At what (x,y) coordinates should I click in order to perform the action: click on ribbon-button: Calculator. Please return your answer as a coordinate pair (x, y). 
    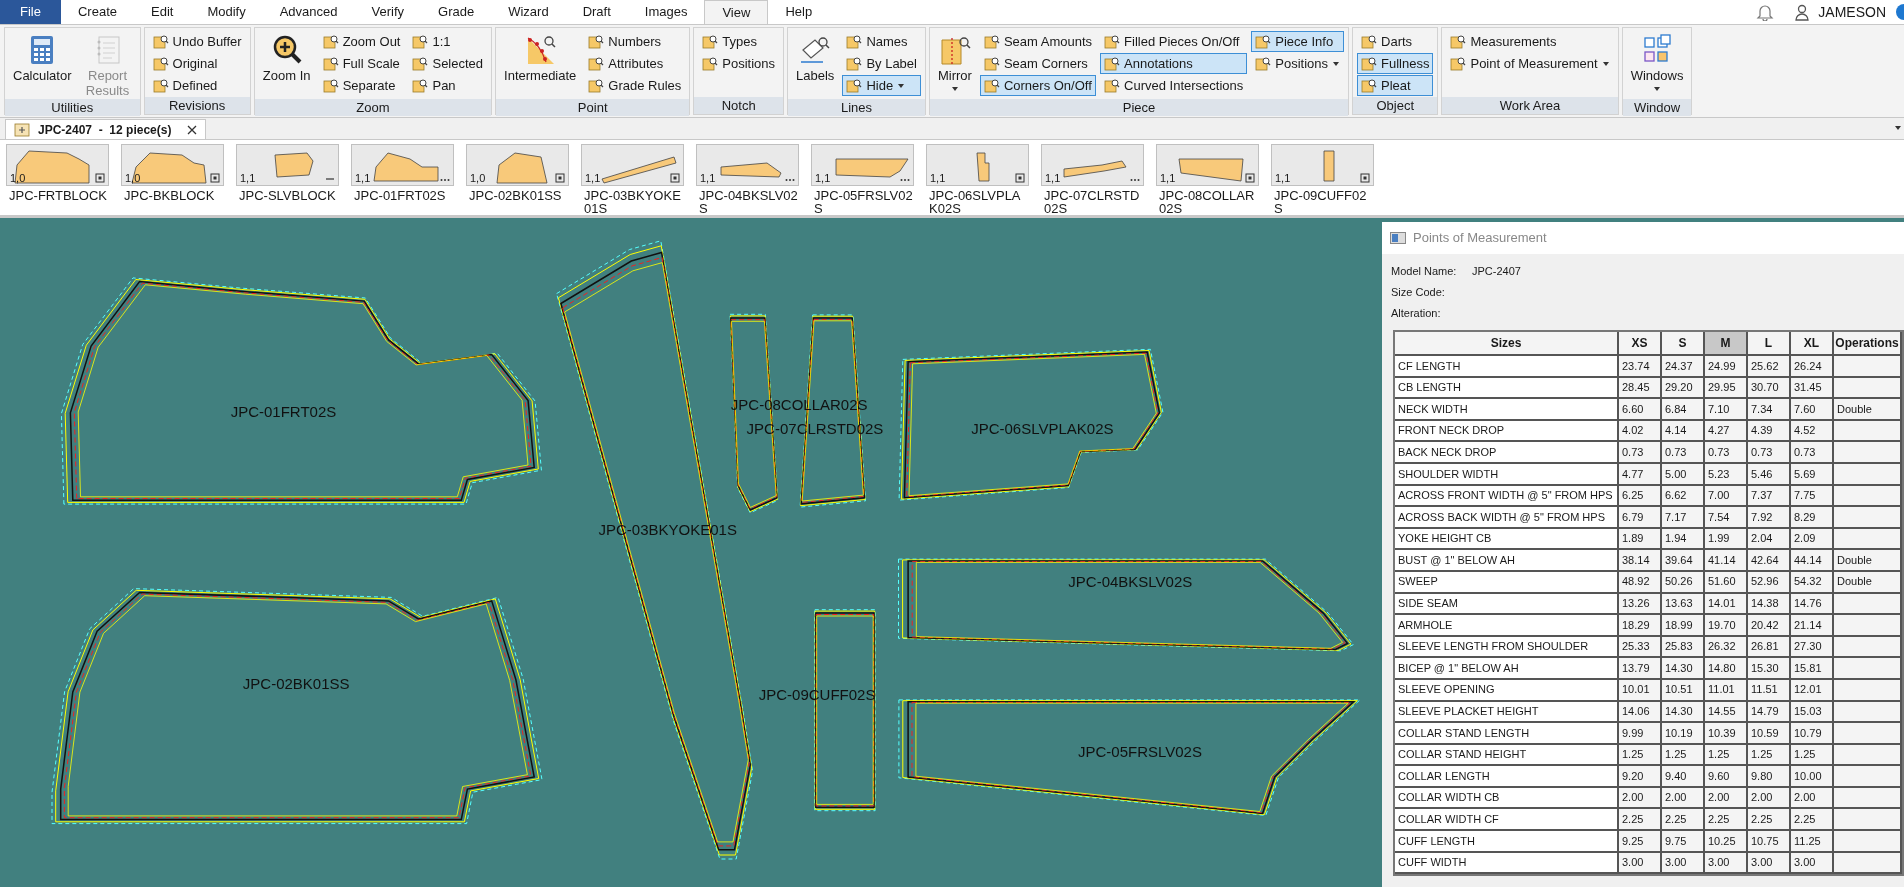
    Looking at the image, I should click on (42, 65).